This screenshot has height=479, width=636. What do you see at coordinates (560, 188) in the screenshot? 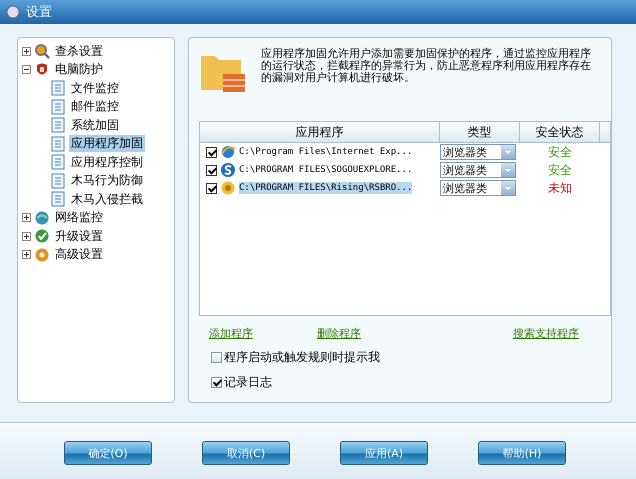
I see `status-text: 未知` at bounding box center [560, 188].